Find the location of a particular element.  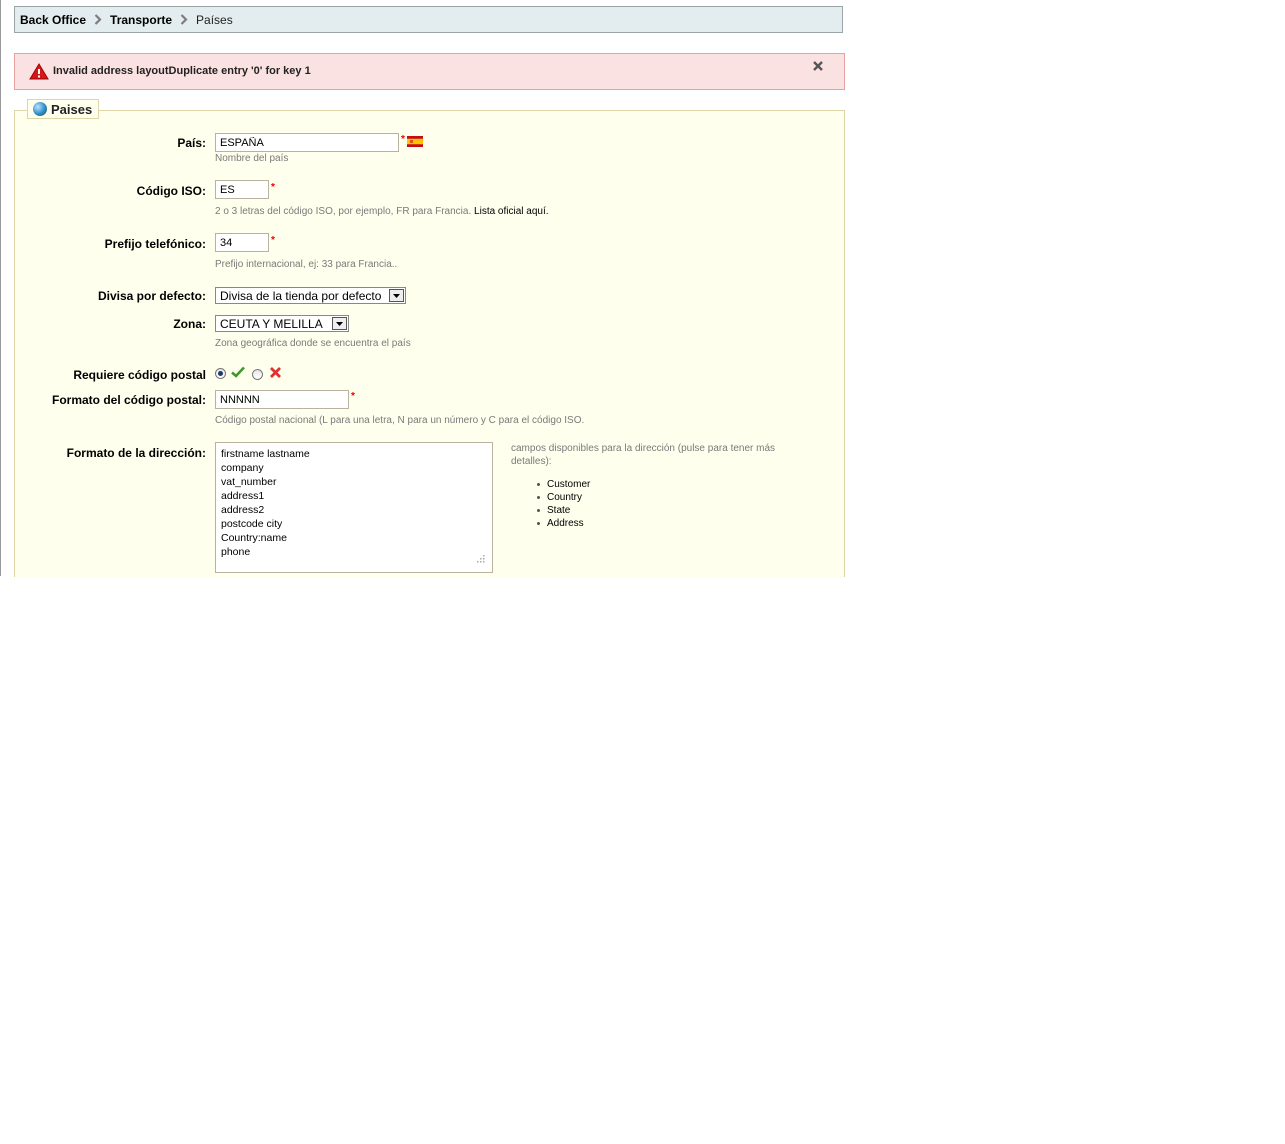

iso-official-list-link: Lista oficial aquí. is located at coordinates (511, 211).